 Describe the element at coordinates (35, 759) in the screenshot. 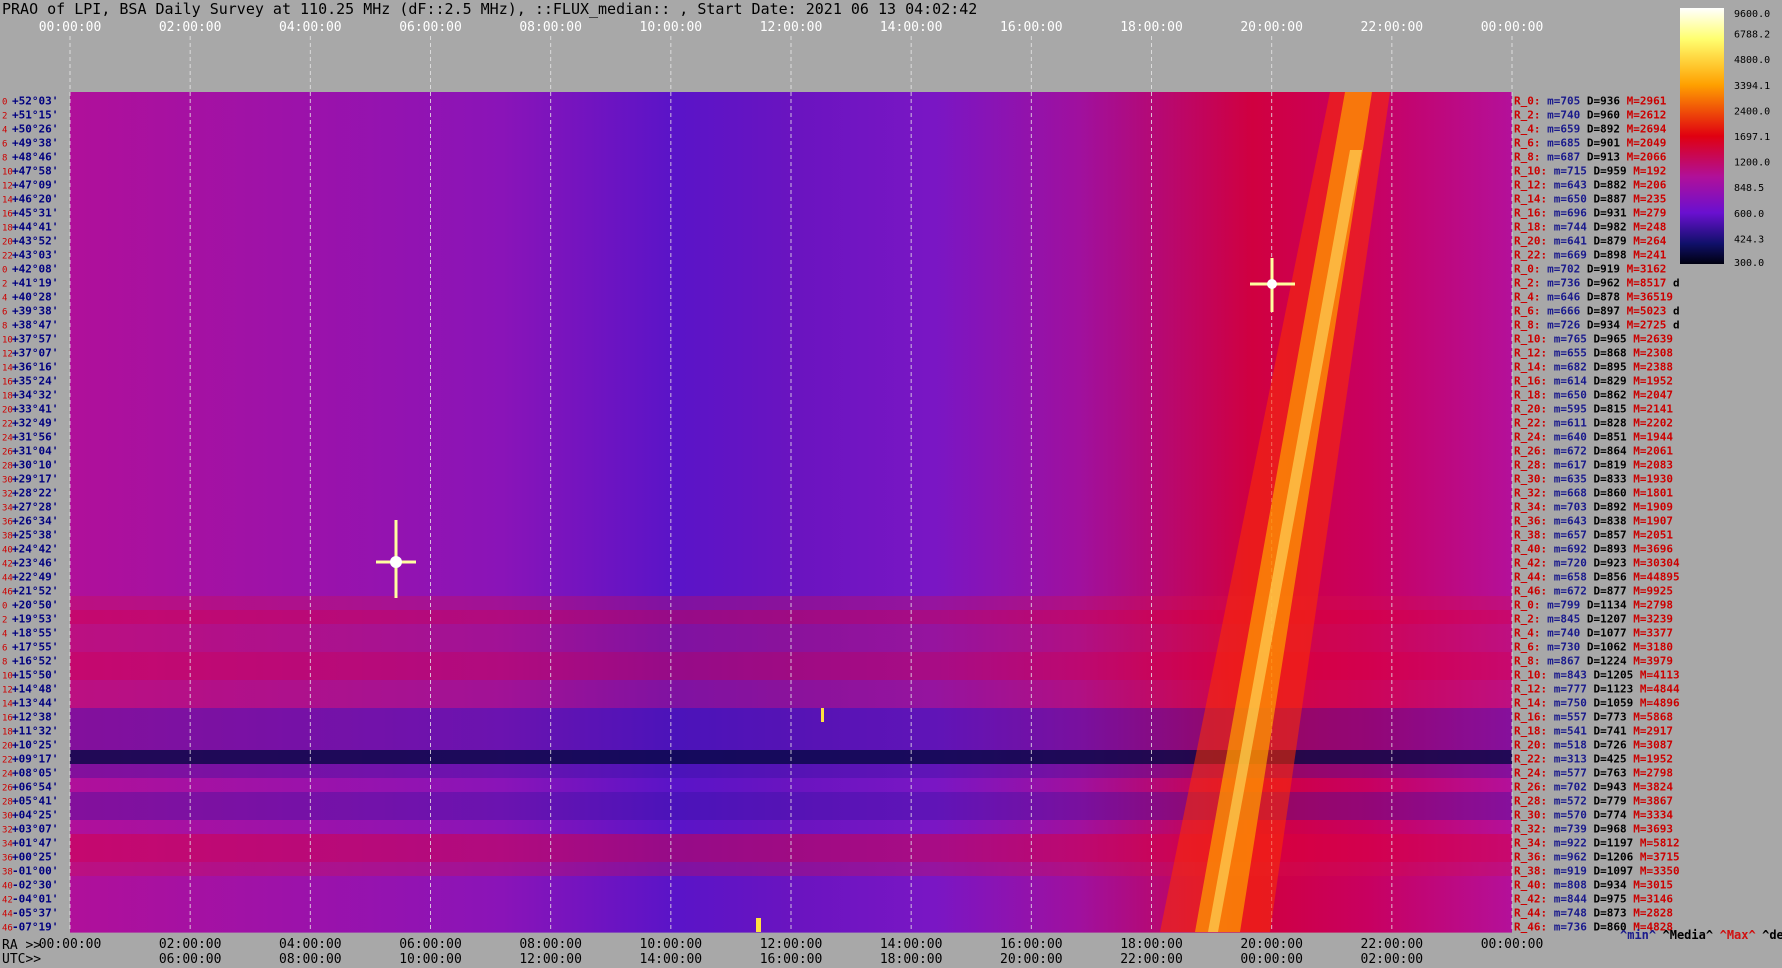

I see `declination-label: +09°17'` at that location.